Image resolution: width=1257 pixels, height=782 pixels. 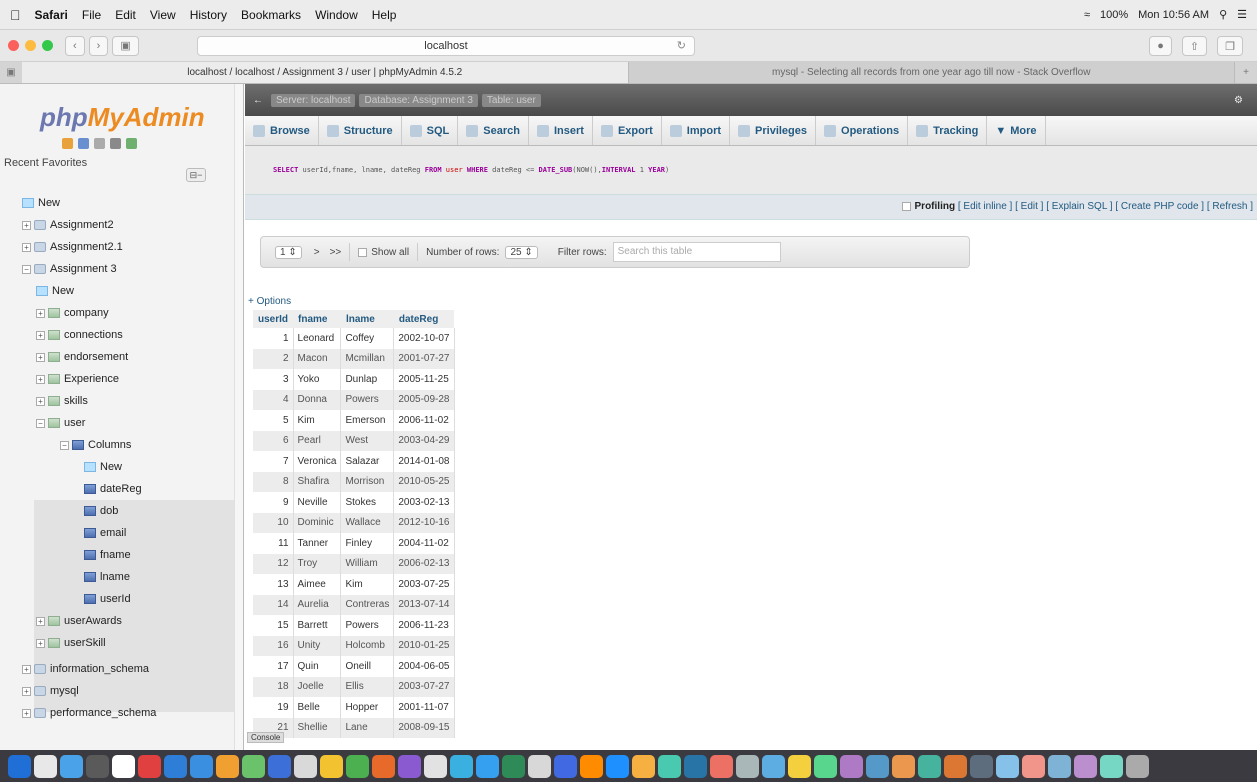 I want to click on table-cell: Aimee, so click(x=317, y=584).